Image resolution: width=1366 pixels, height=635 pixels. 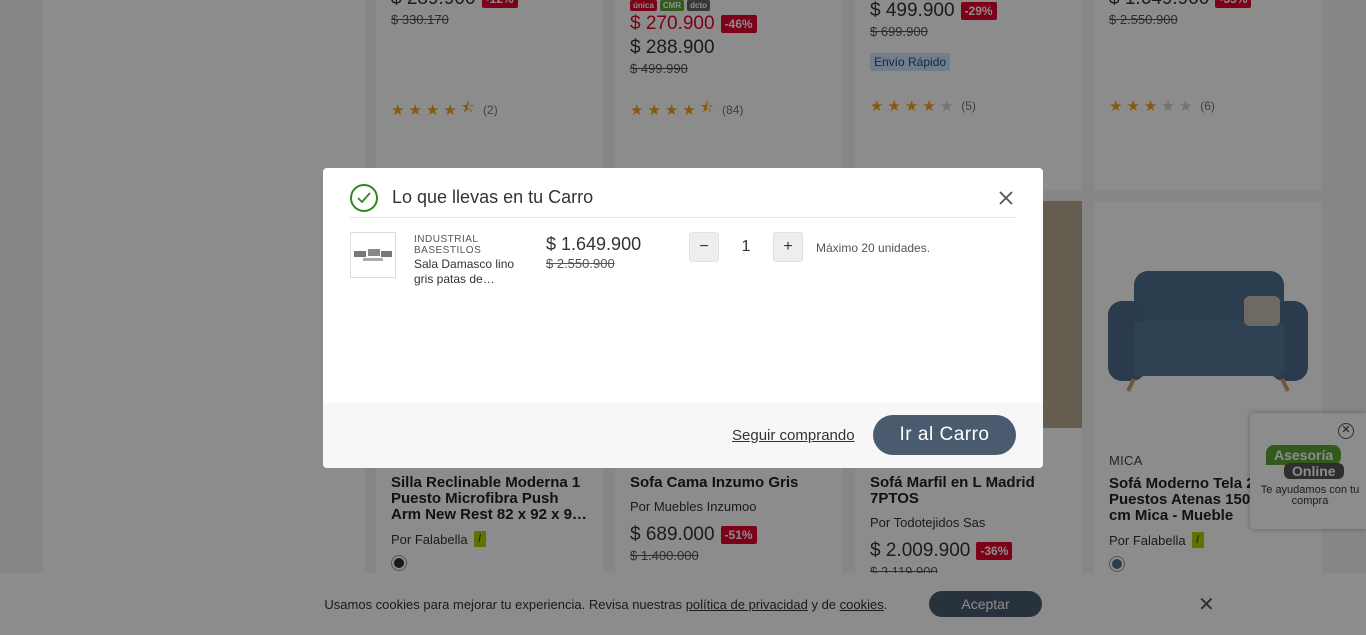 What do you see at coordinates (448, 245) in the screenshot?
I see `item-brand: INDUSTRIAL BASESTILOS` at bounding box center [448, 245].